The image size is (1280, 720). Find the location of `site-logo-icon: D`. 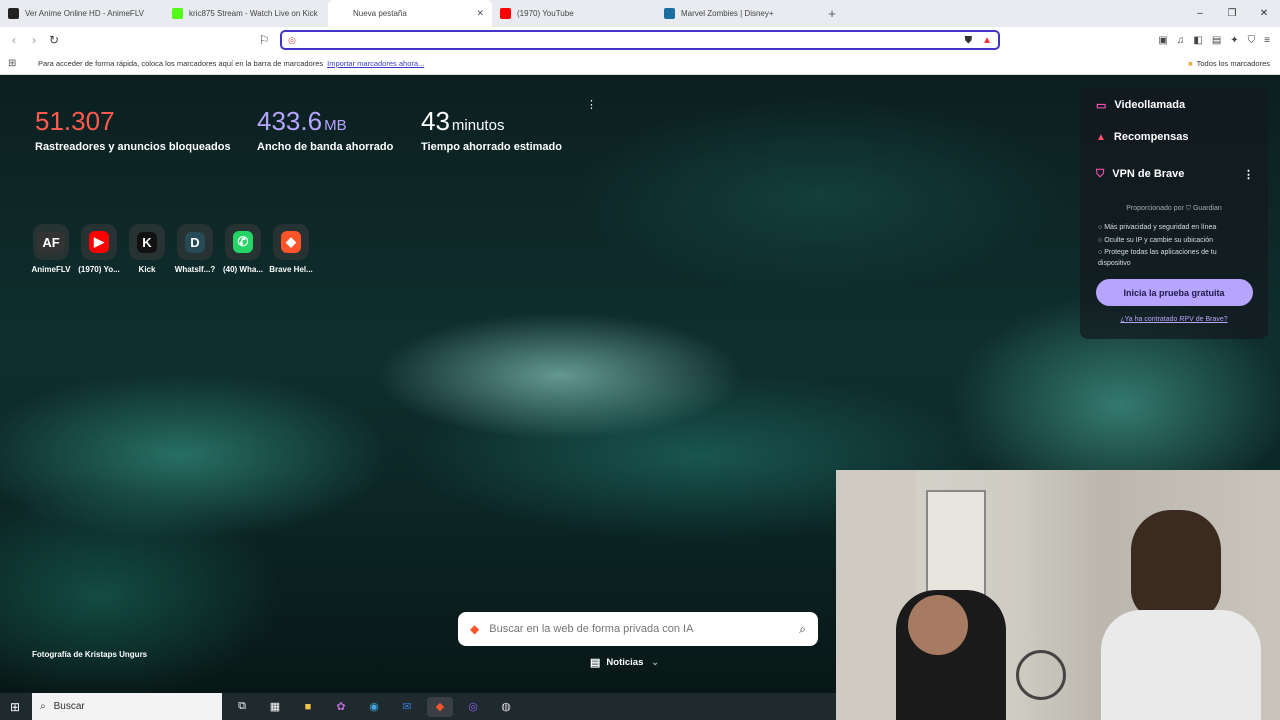

site-logo-icon: D is located at coordinates (195, 242).